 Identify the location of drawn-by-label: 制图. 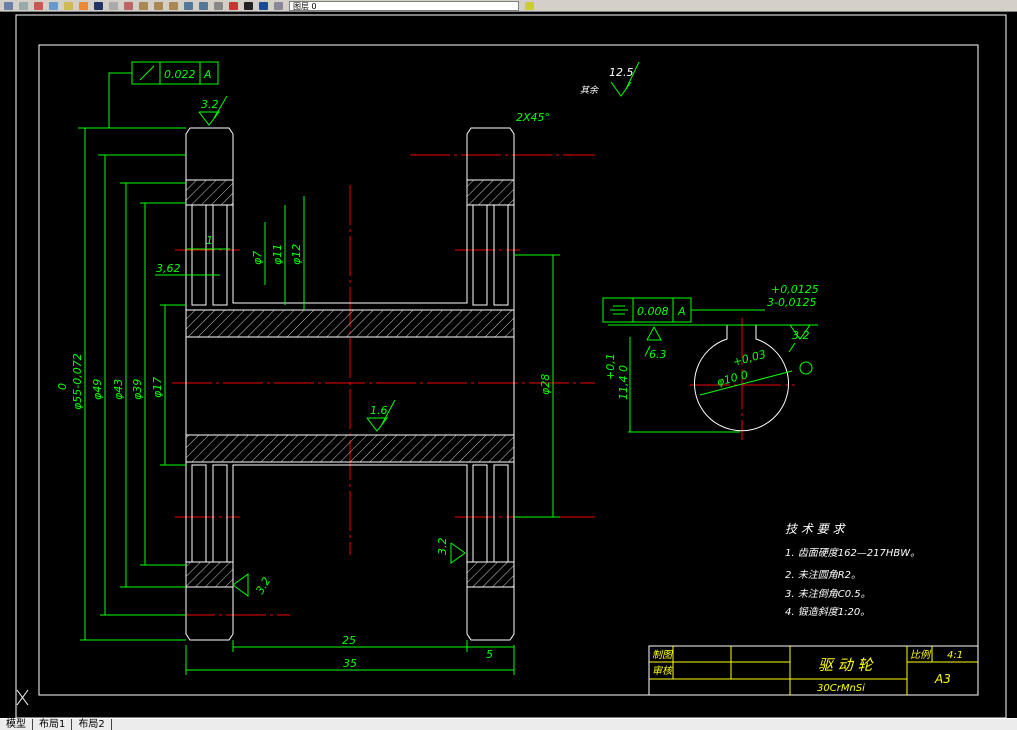
(663, 655).